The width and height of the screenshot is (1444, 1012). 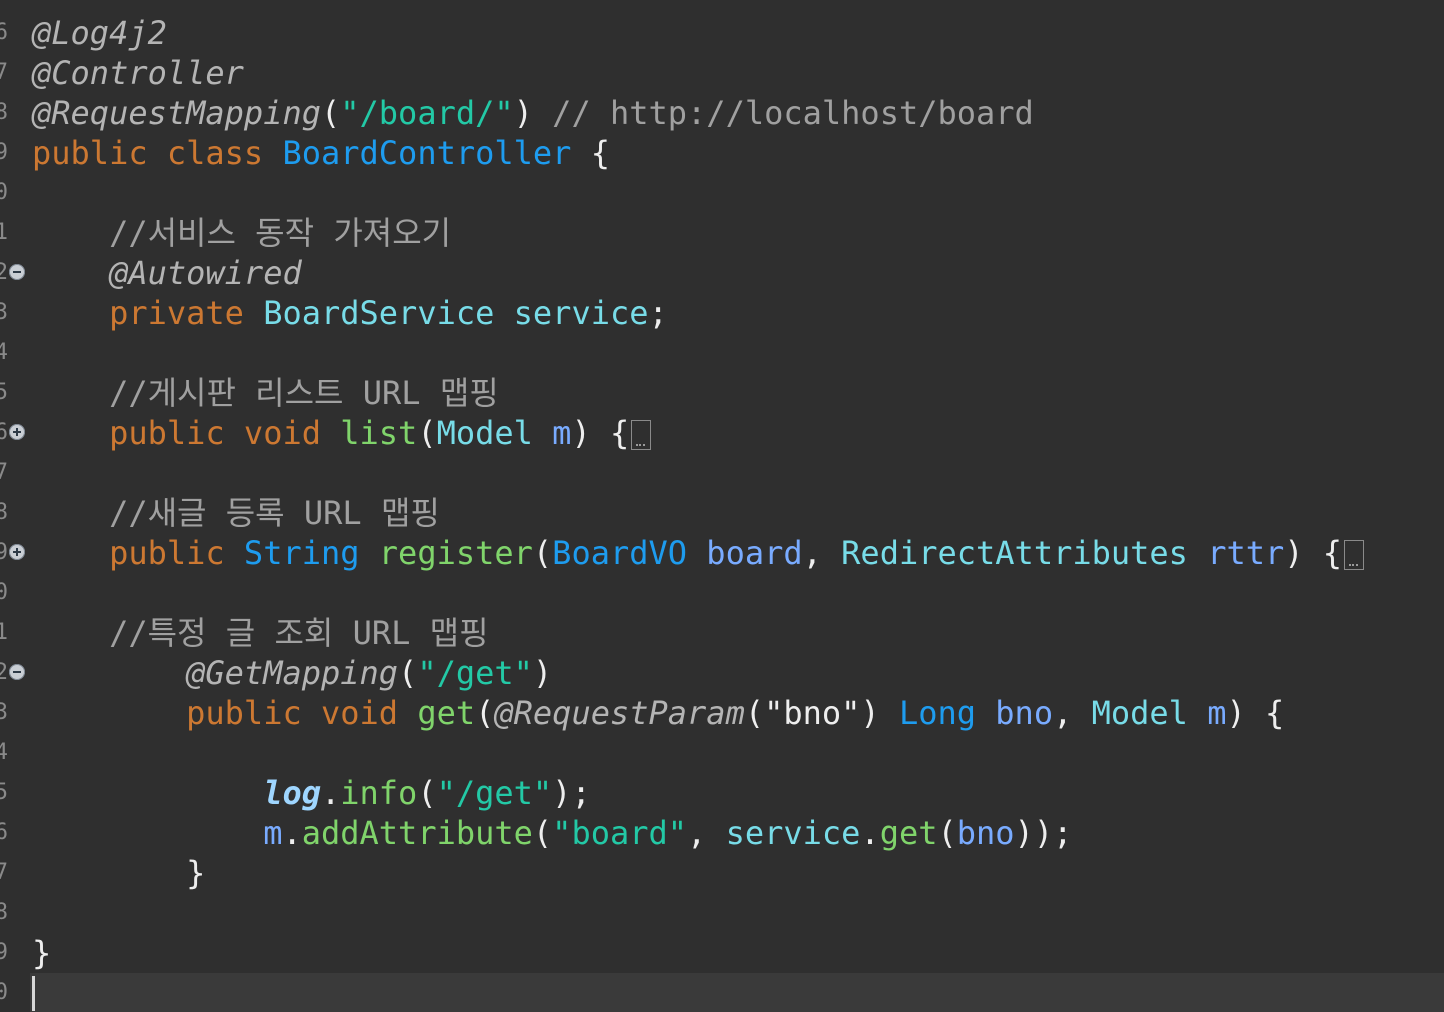 I want to click on comment-token: //게시판 리스트 URL 맵핑, so click(x=265, y=393).